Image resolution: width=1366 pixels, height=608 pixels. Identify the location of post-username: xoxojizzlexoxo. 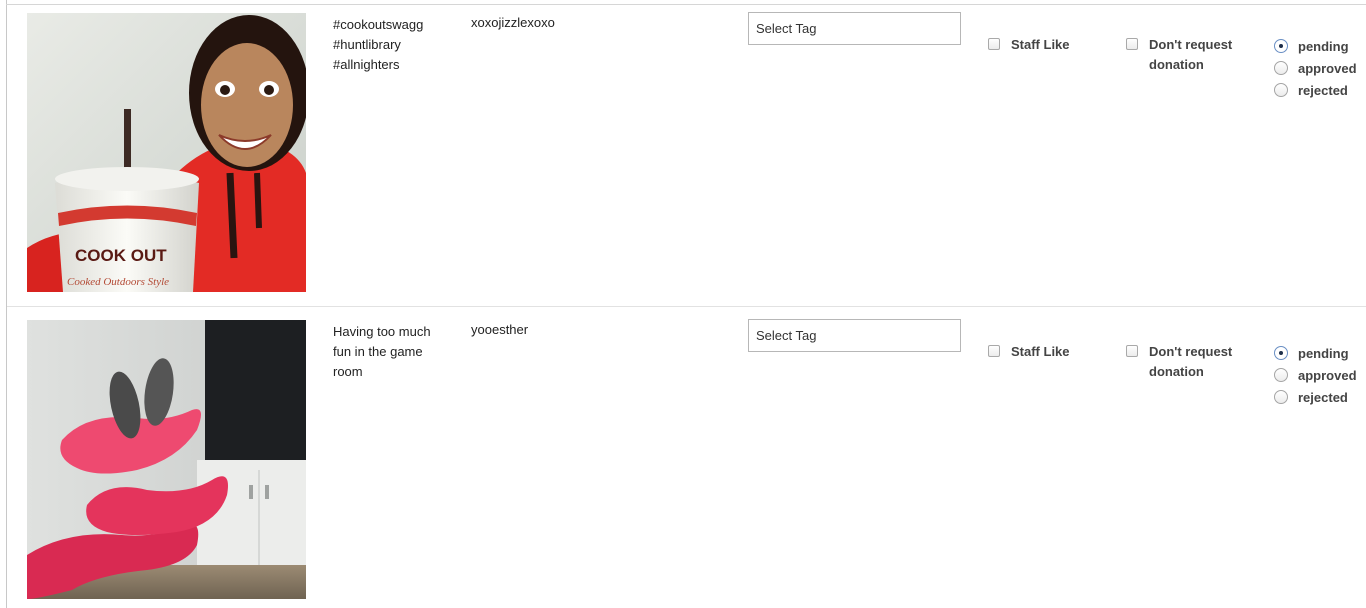
(513, 22).